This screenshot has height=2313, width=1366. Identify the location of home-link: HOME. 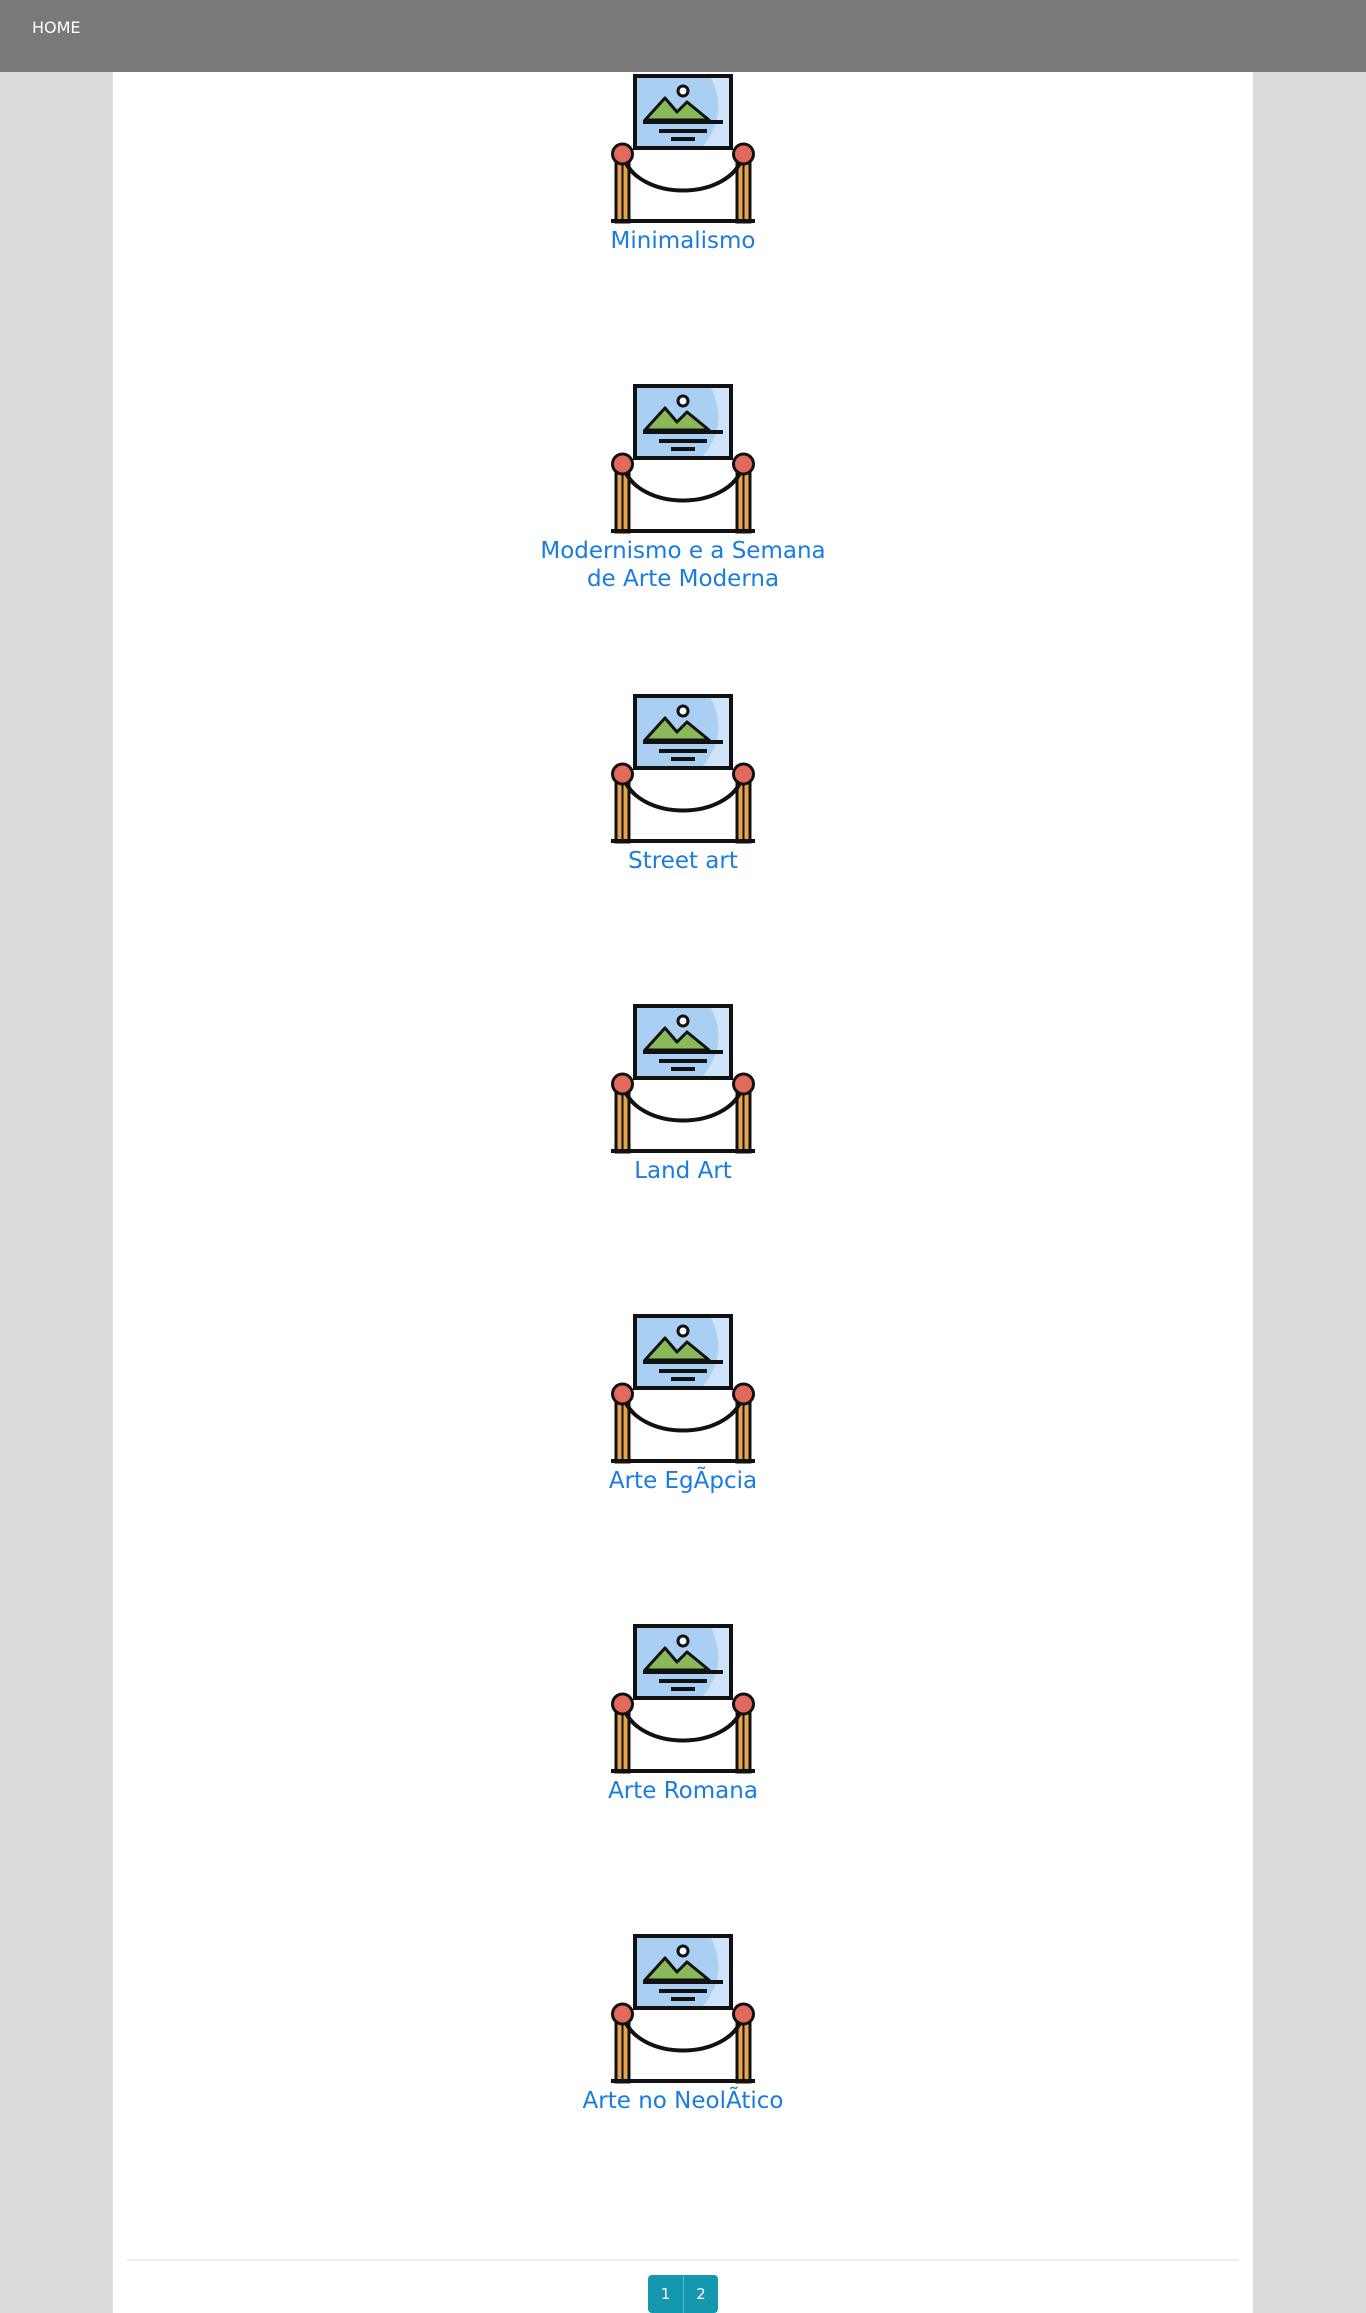
(56, 27).